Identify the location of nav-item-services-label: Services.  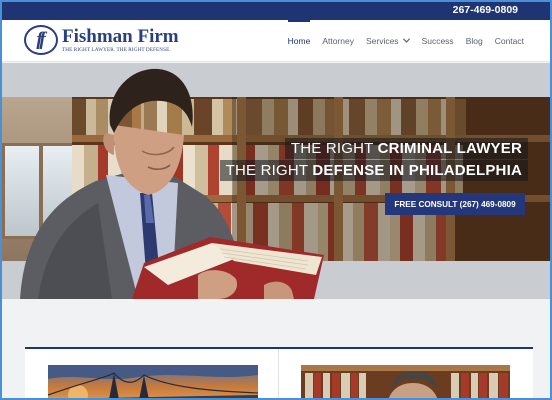
(382, 41).